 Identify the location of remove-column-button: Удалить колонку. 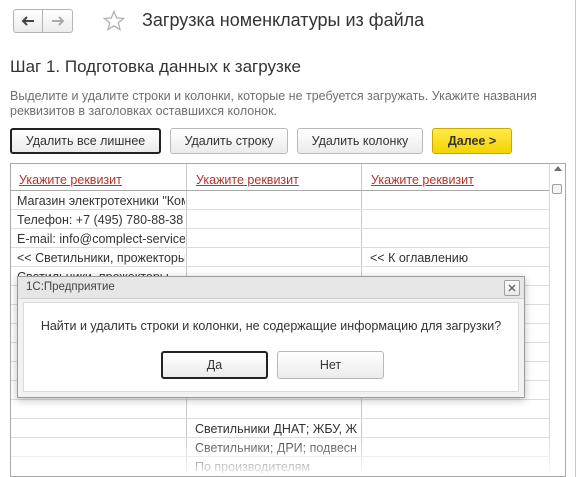
(360, 141).